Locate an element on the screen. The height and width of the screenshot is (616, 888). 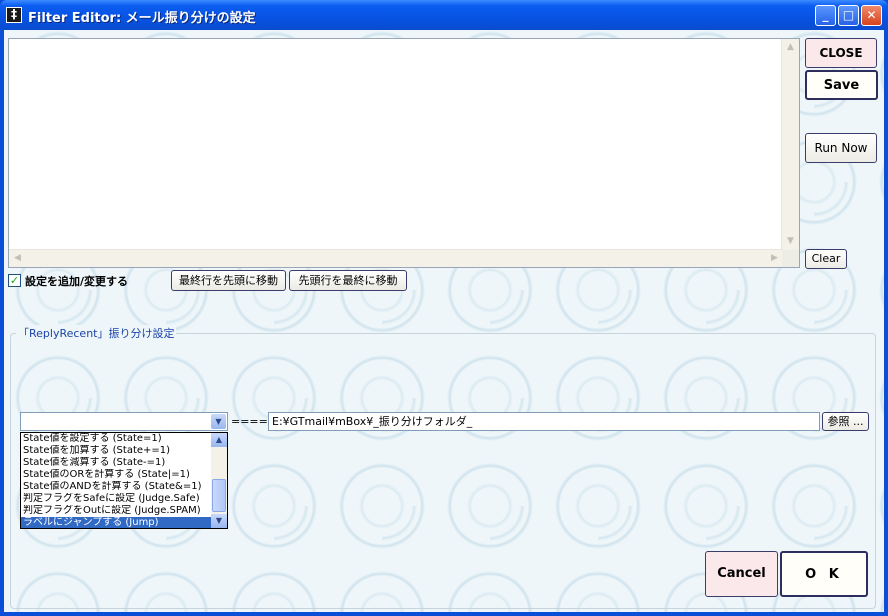
list-scrollbar: ▲ ▼ is located at coordinates (219, 480).